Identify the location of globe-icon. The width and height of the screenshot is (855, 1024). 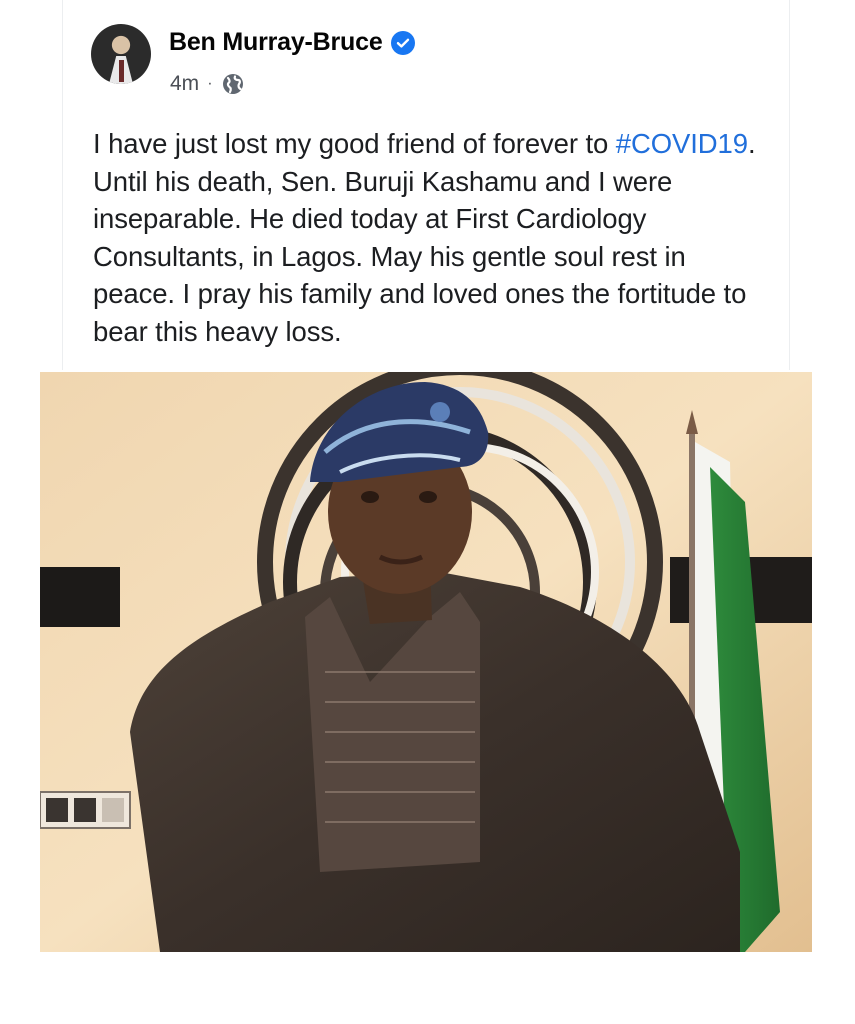
(233, 84).